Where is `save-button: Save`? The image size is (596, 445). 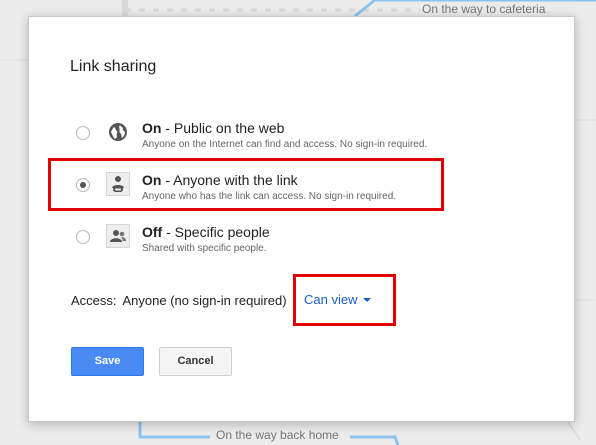
save-button: Save is located at coordinates (107, 361).